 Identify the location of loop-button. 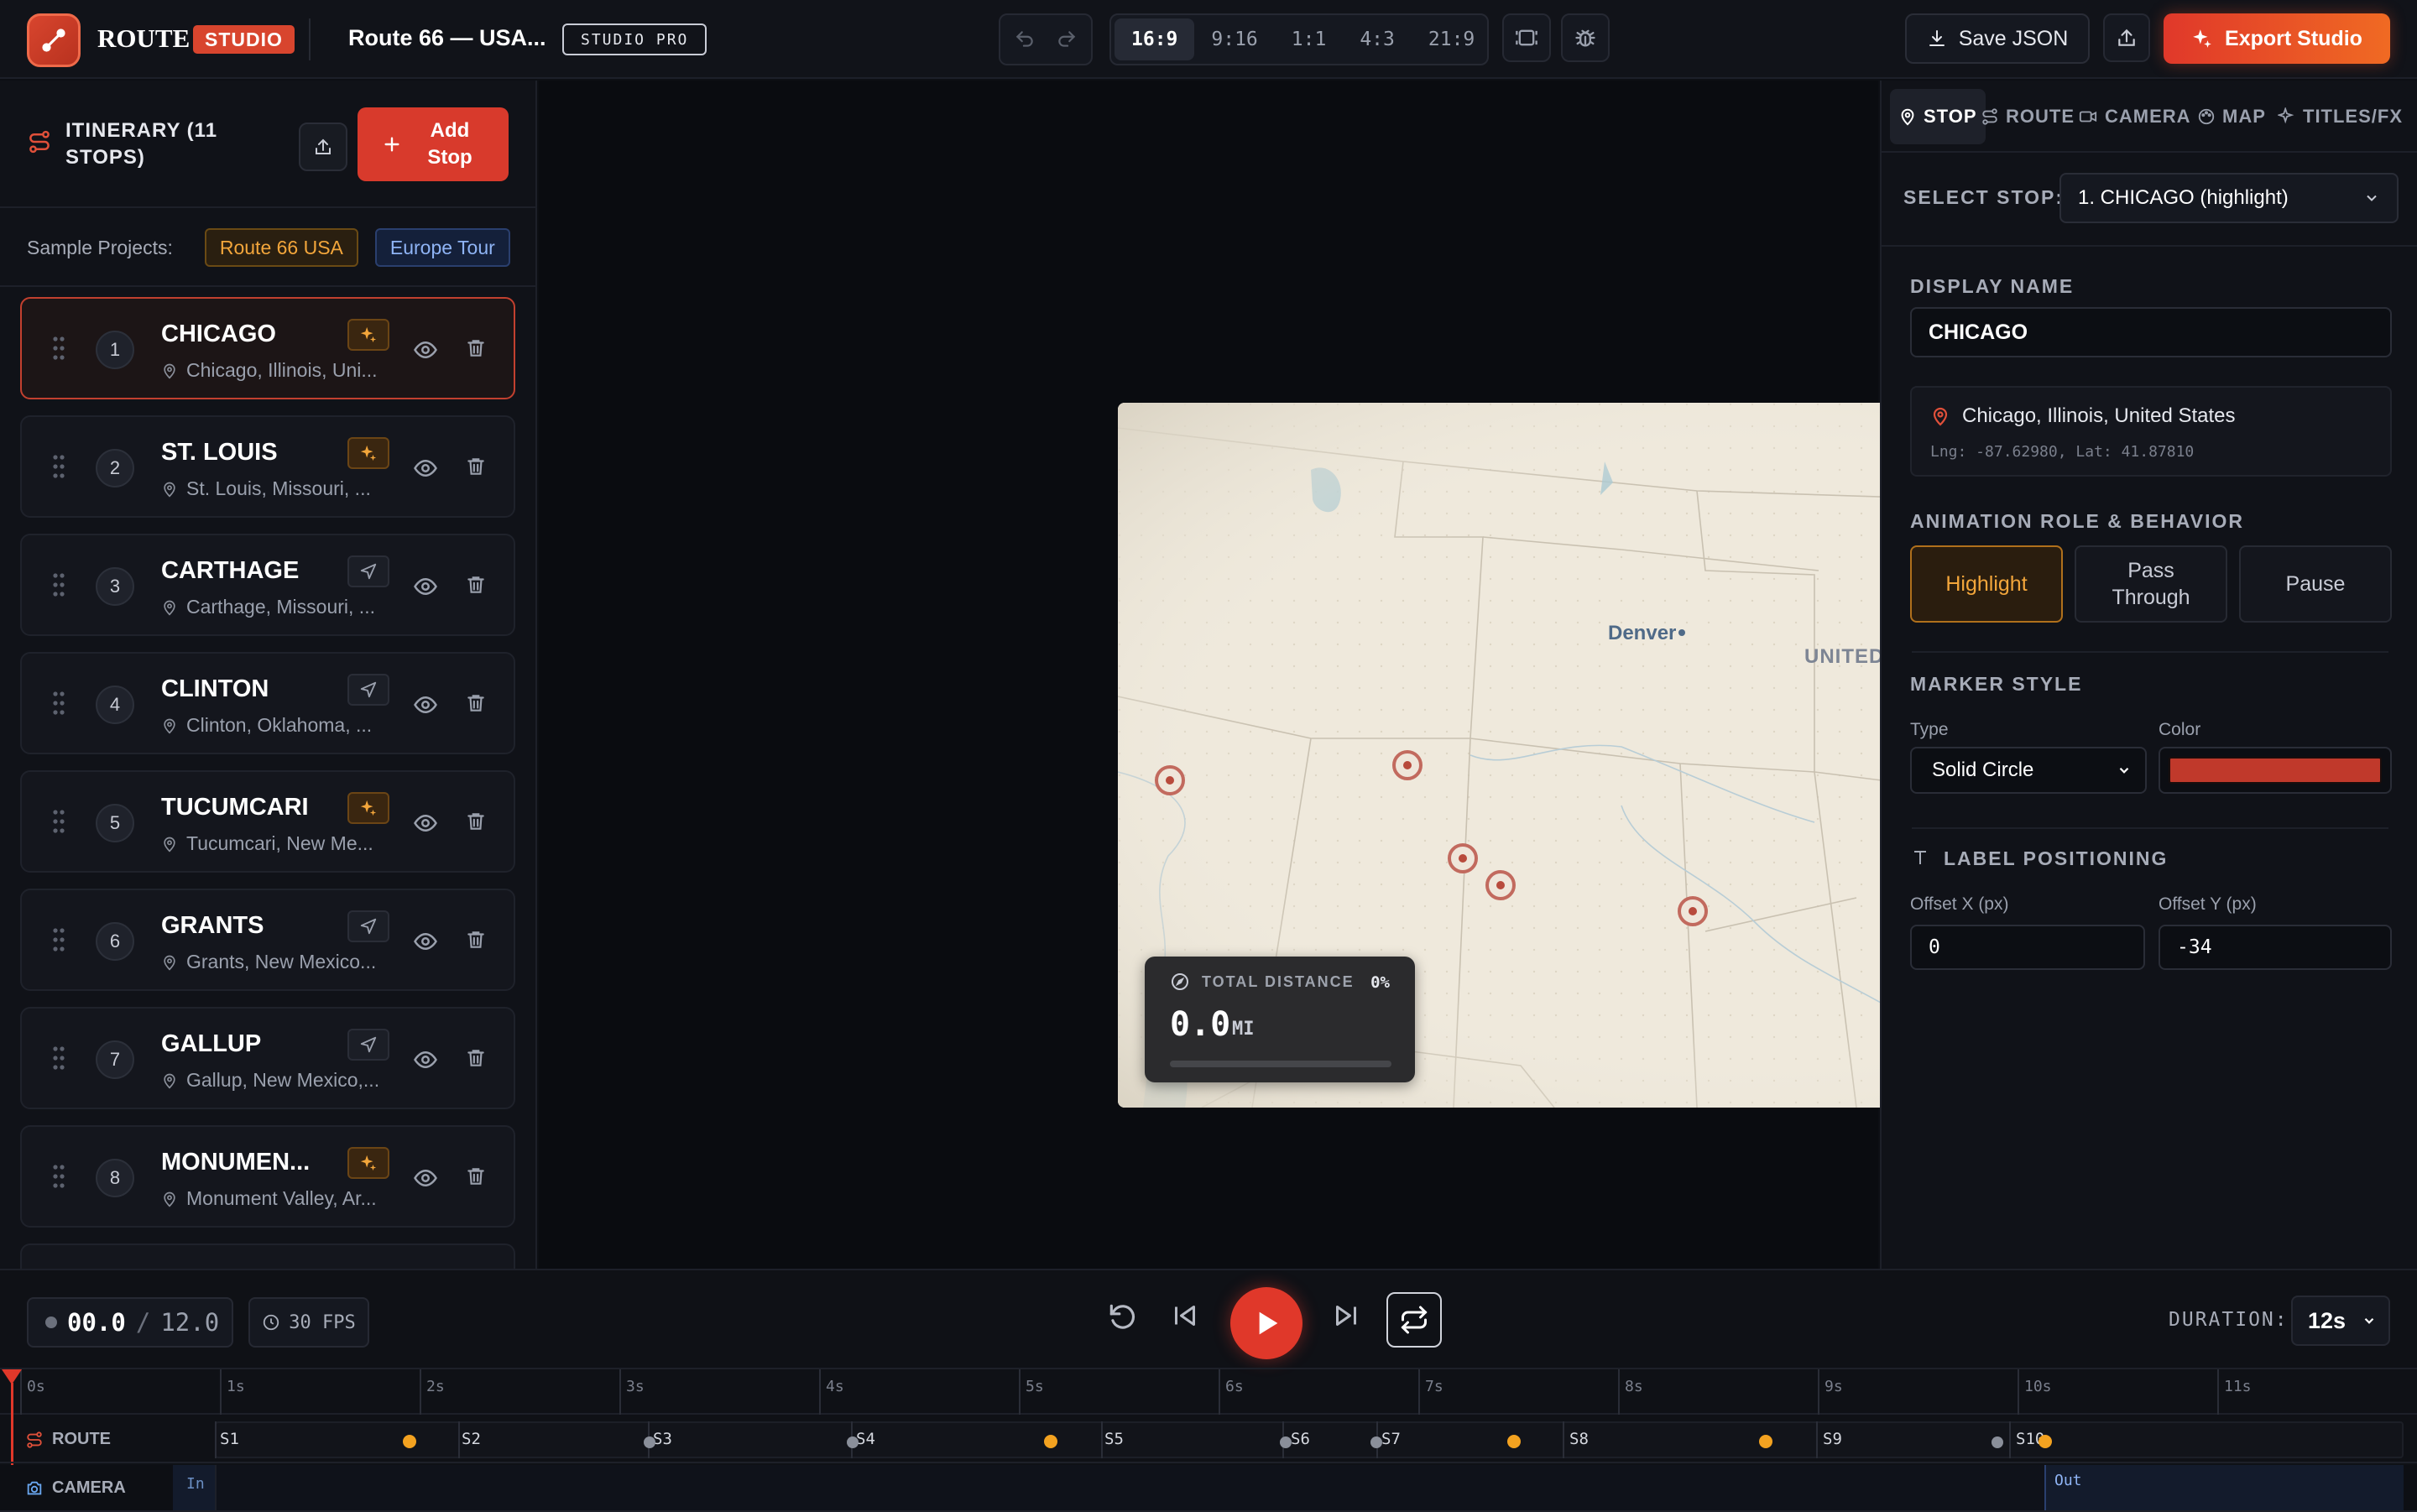
(1414, 1320).